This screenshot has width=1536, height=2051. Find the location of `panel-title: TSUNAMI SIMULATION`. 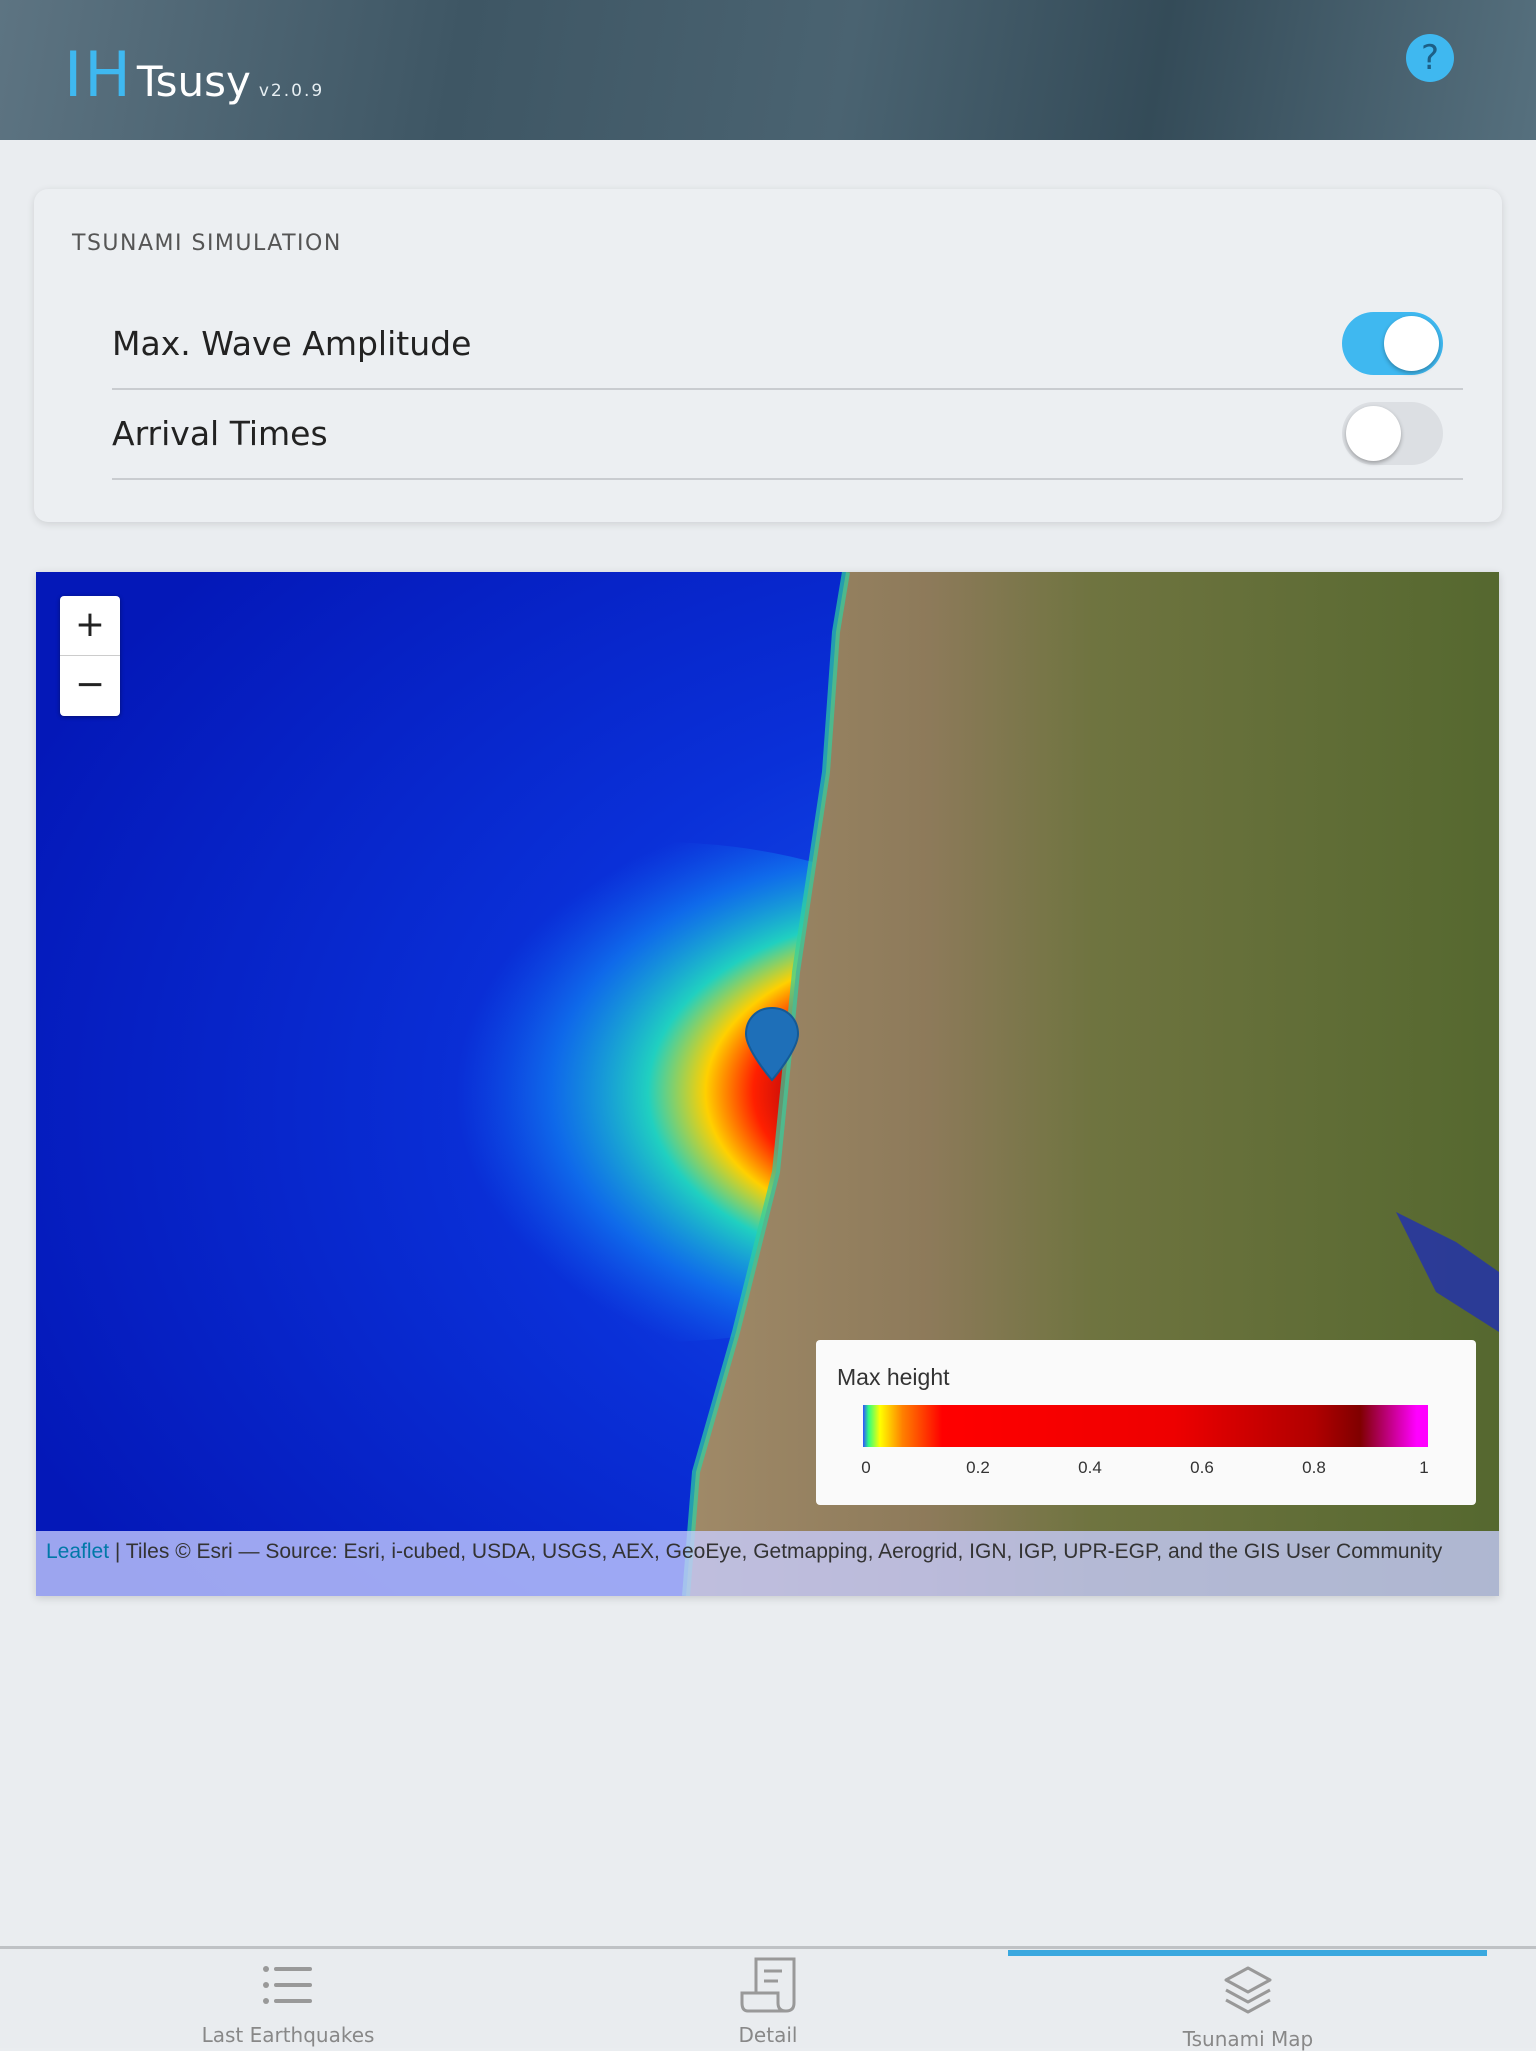

panel-title: TSUNAMI SIMULATION is located at coordinates (207, 243).